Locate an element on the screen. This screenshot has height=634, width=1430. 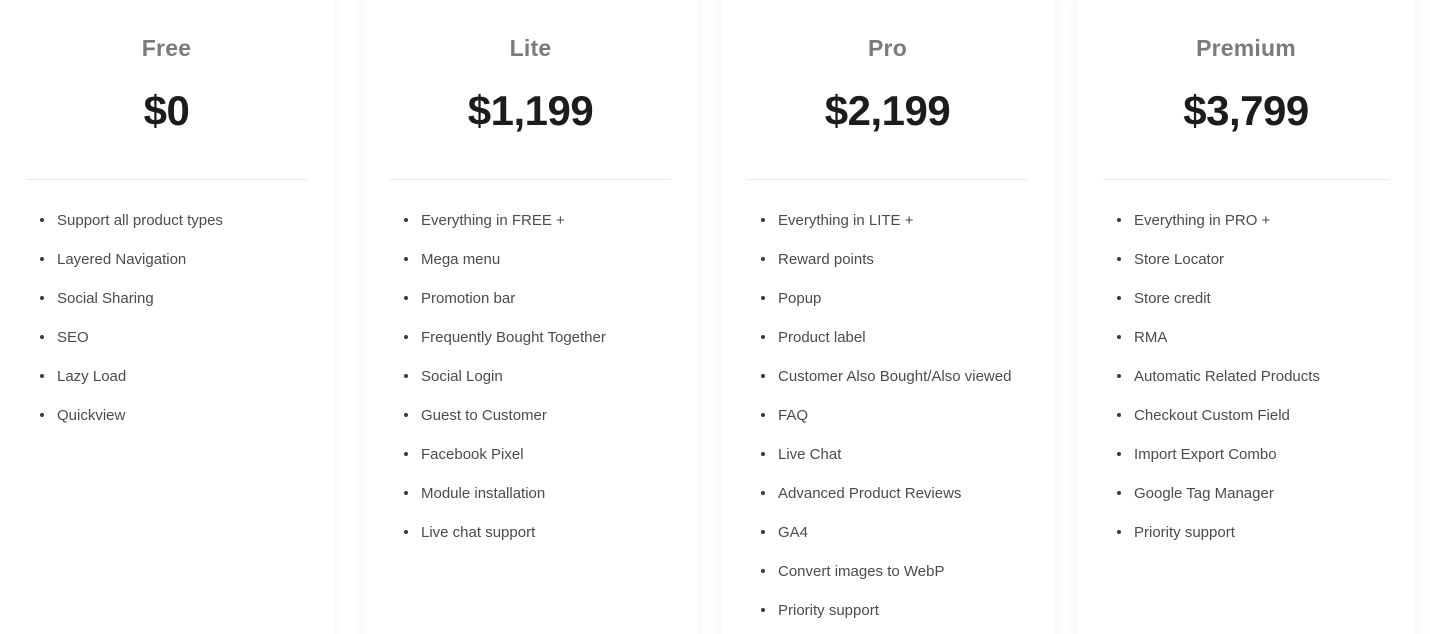
list-item: Module installation is located at coordinates (541, 494).